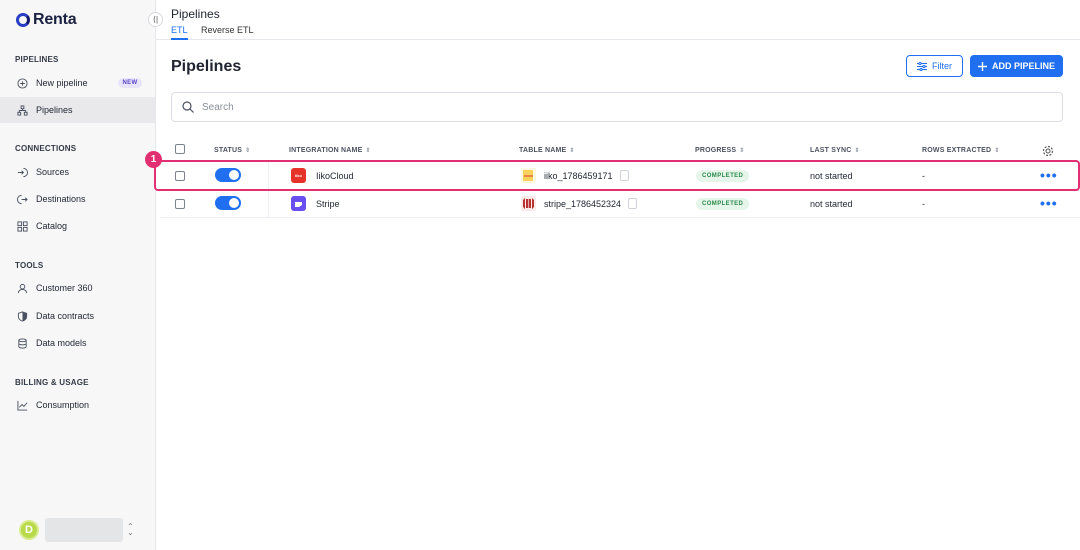  Describe the element at coordinates (578, 176) in the screenshot. I see `table-name: iiko_1786459171` at that location.